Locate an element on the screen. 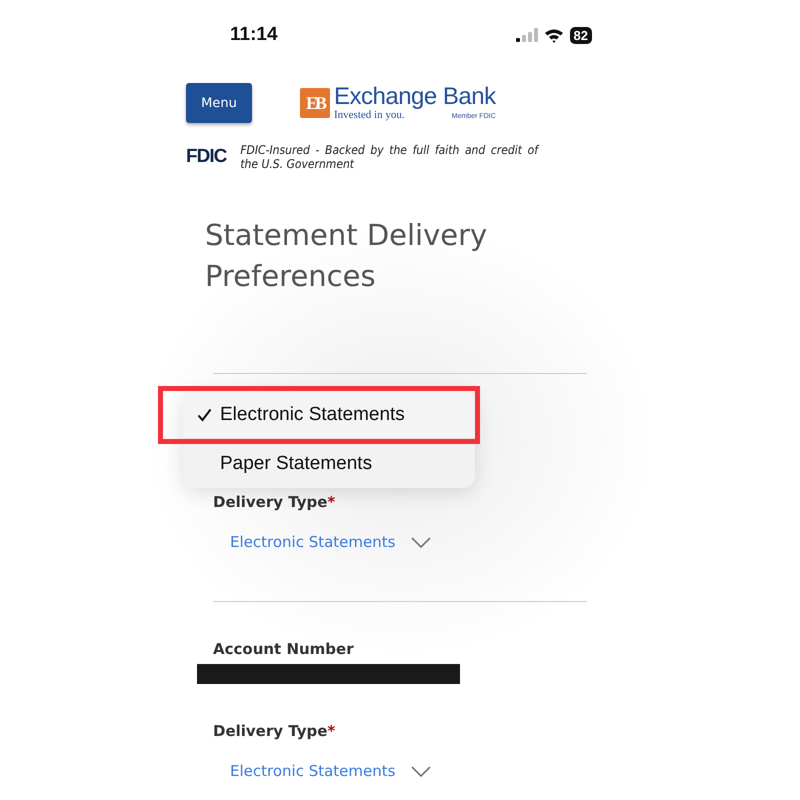 The width and height of the screenshot is (800, 800). menu-button: Menu is located at coordinates (219, 103).